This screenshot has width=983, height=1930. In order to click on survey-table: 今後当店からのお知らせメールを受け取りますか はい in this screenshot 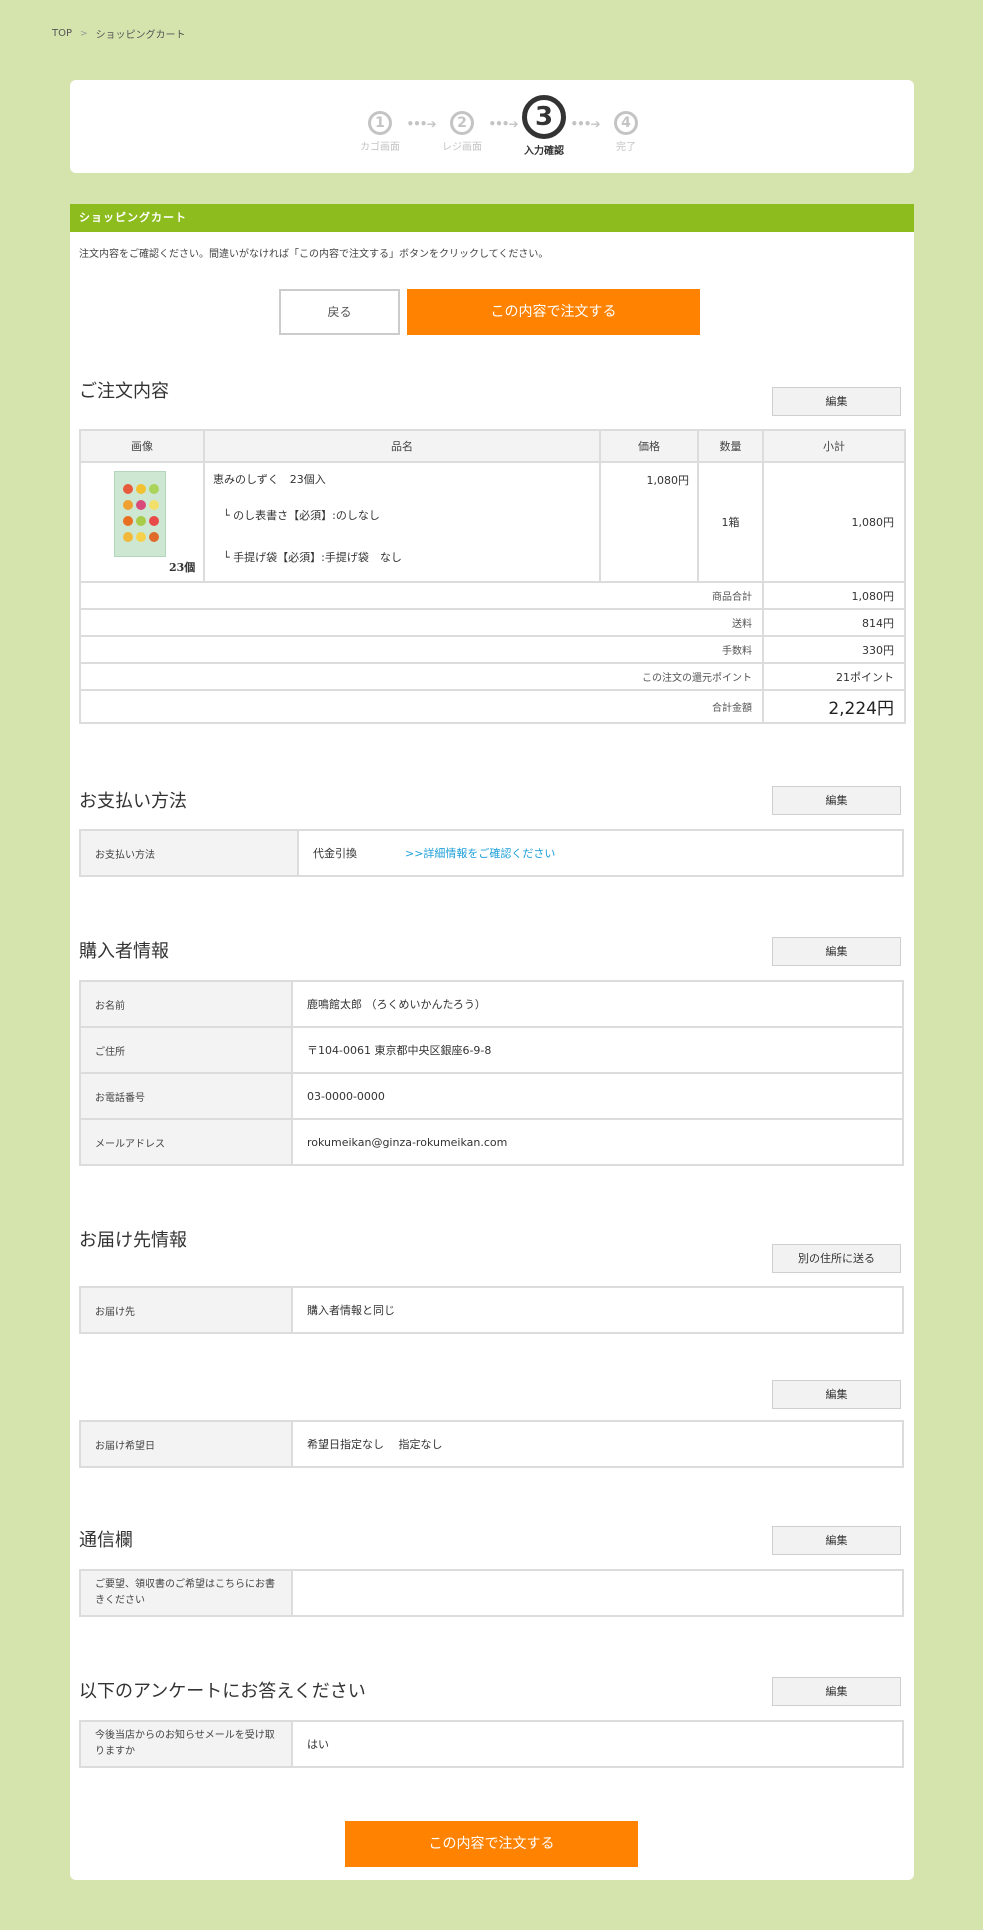, I will do `click(491, 1744)`.